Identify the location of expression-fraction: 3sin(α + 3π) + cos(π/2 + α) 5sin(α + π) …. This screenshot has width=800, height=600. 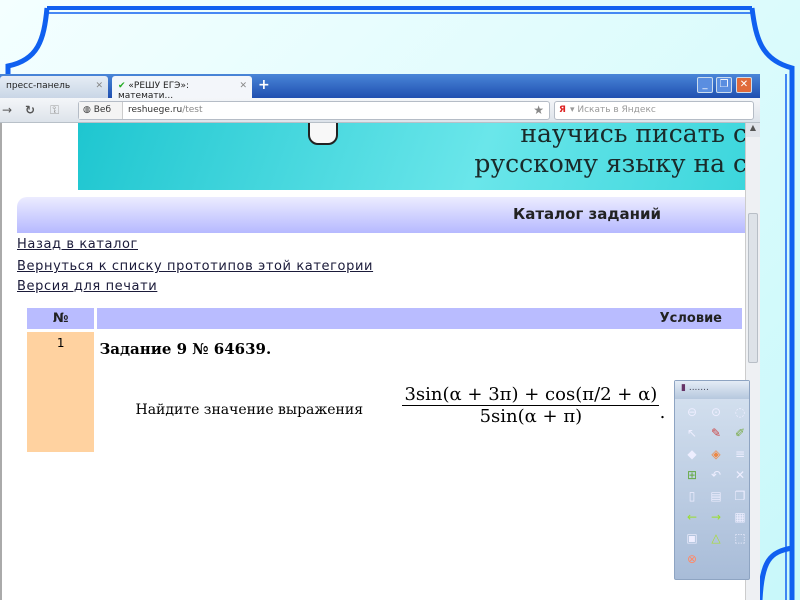
(533, 405).